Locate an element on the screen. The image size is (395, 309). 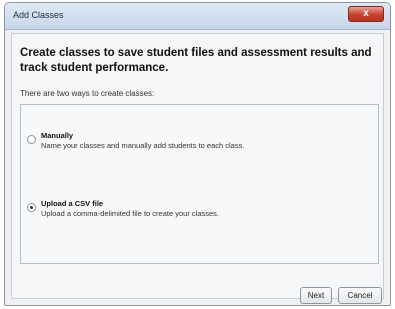
intro-text: There are two ways to create classes: is located at coordinates (87, 93).